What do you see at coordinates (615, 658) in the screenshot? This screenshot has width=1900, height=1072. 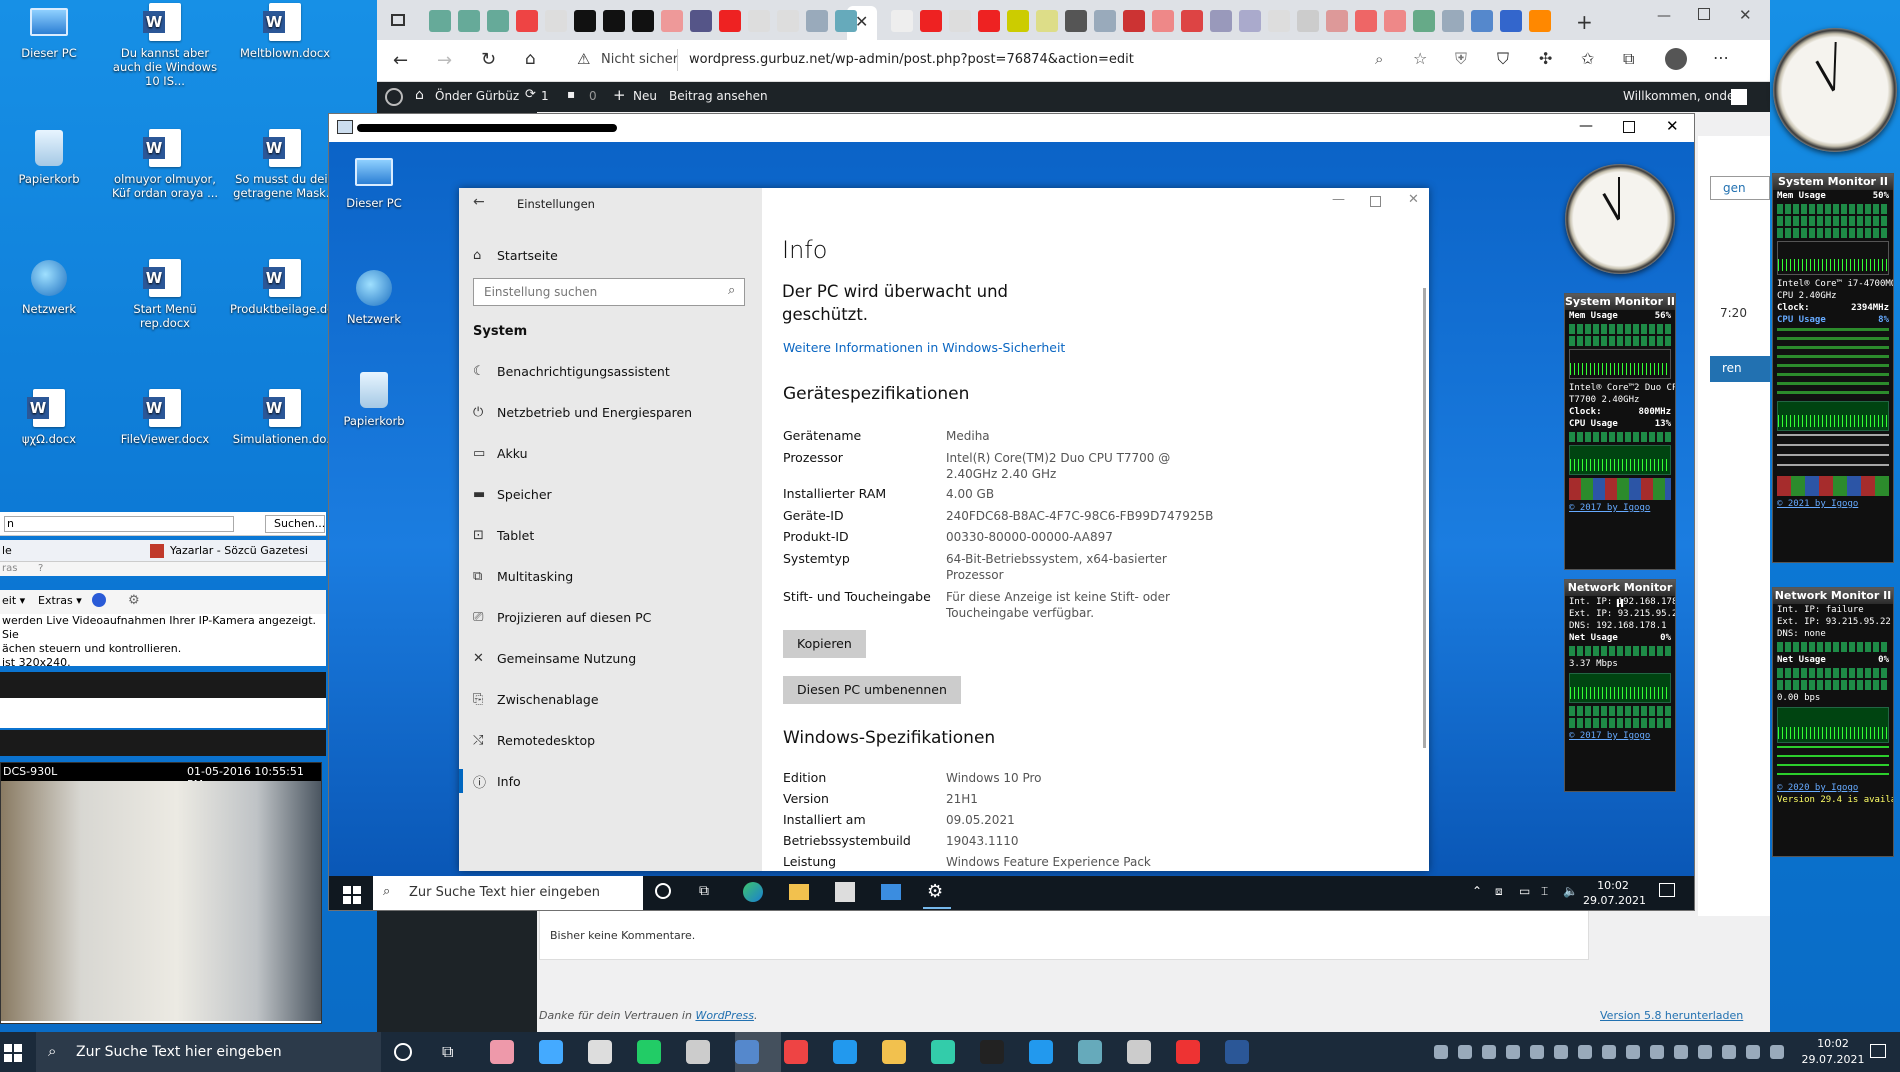 I see `nav-share: ✕ Gemeinsame Nutzung` at bounding box center [615, 658].